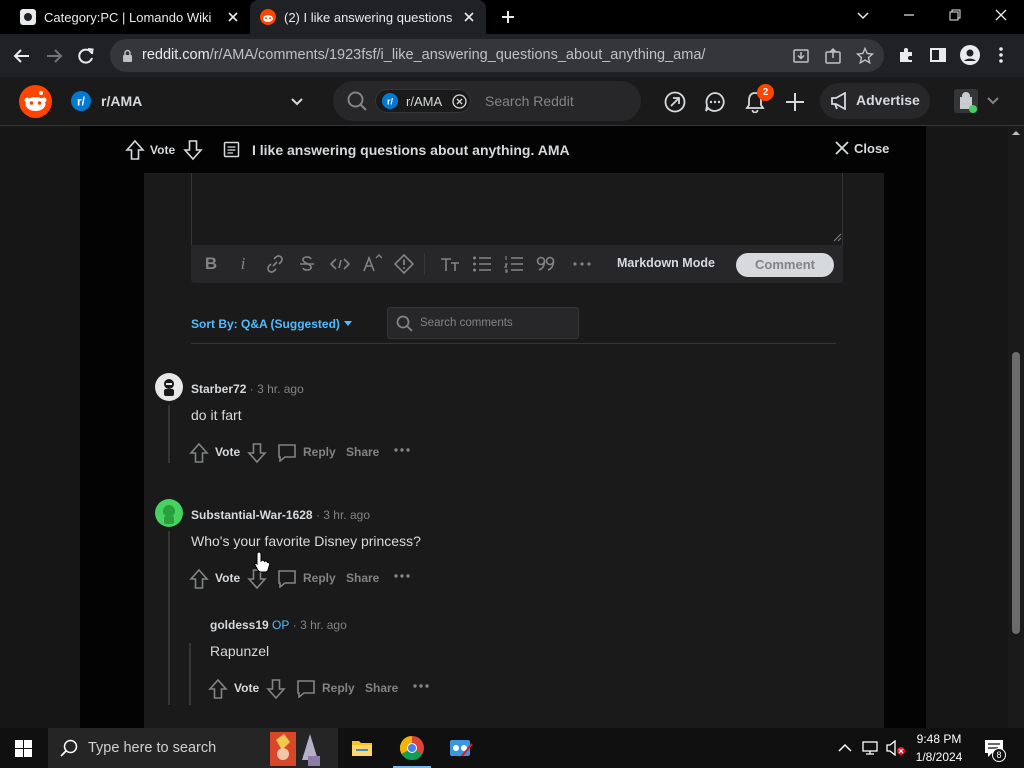 Image resolution: width=1024 pixels, height=768 pixels. I want to click on volume-muted-icon, so click(896, 748).